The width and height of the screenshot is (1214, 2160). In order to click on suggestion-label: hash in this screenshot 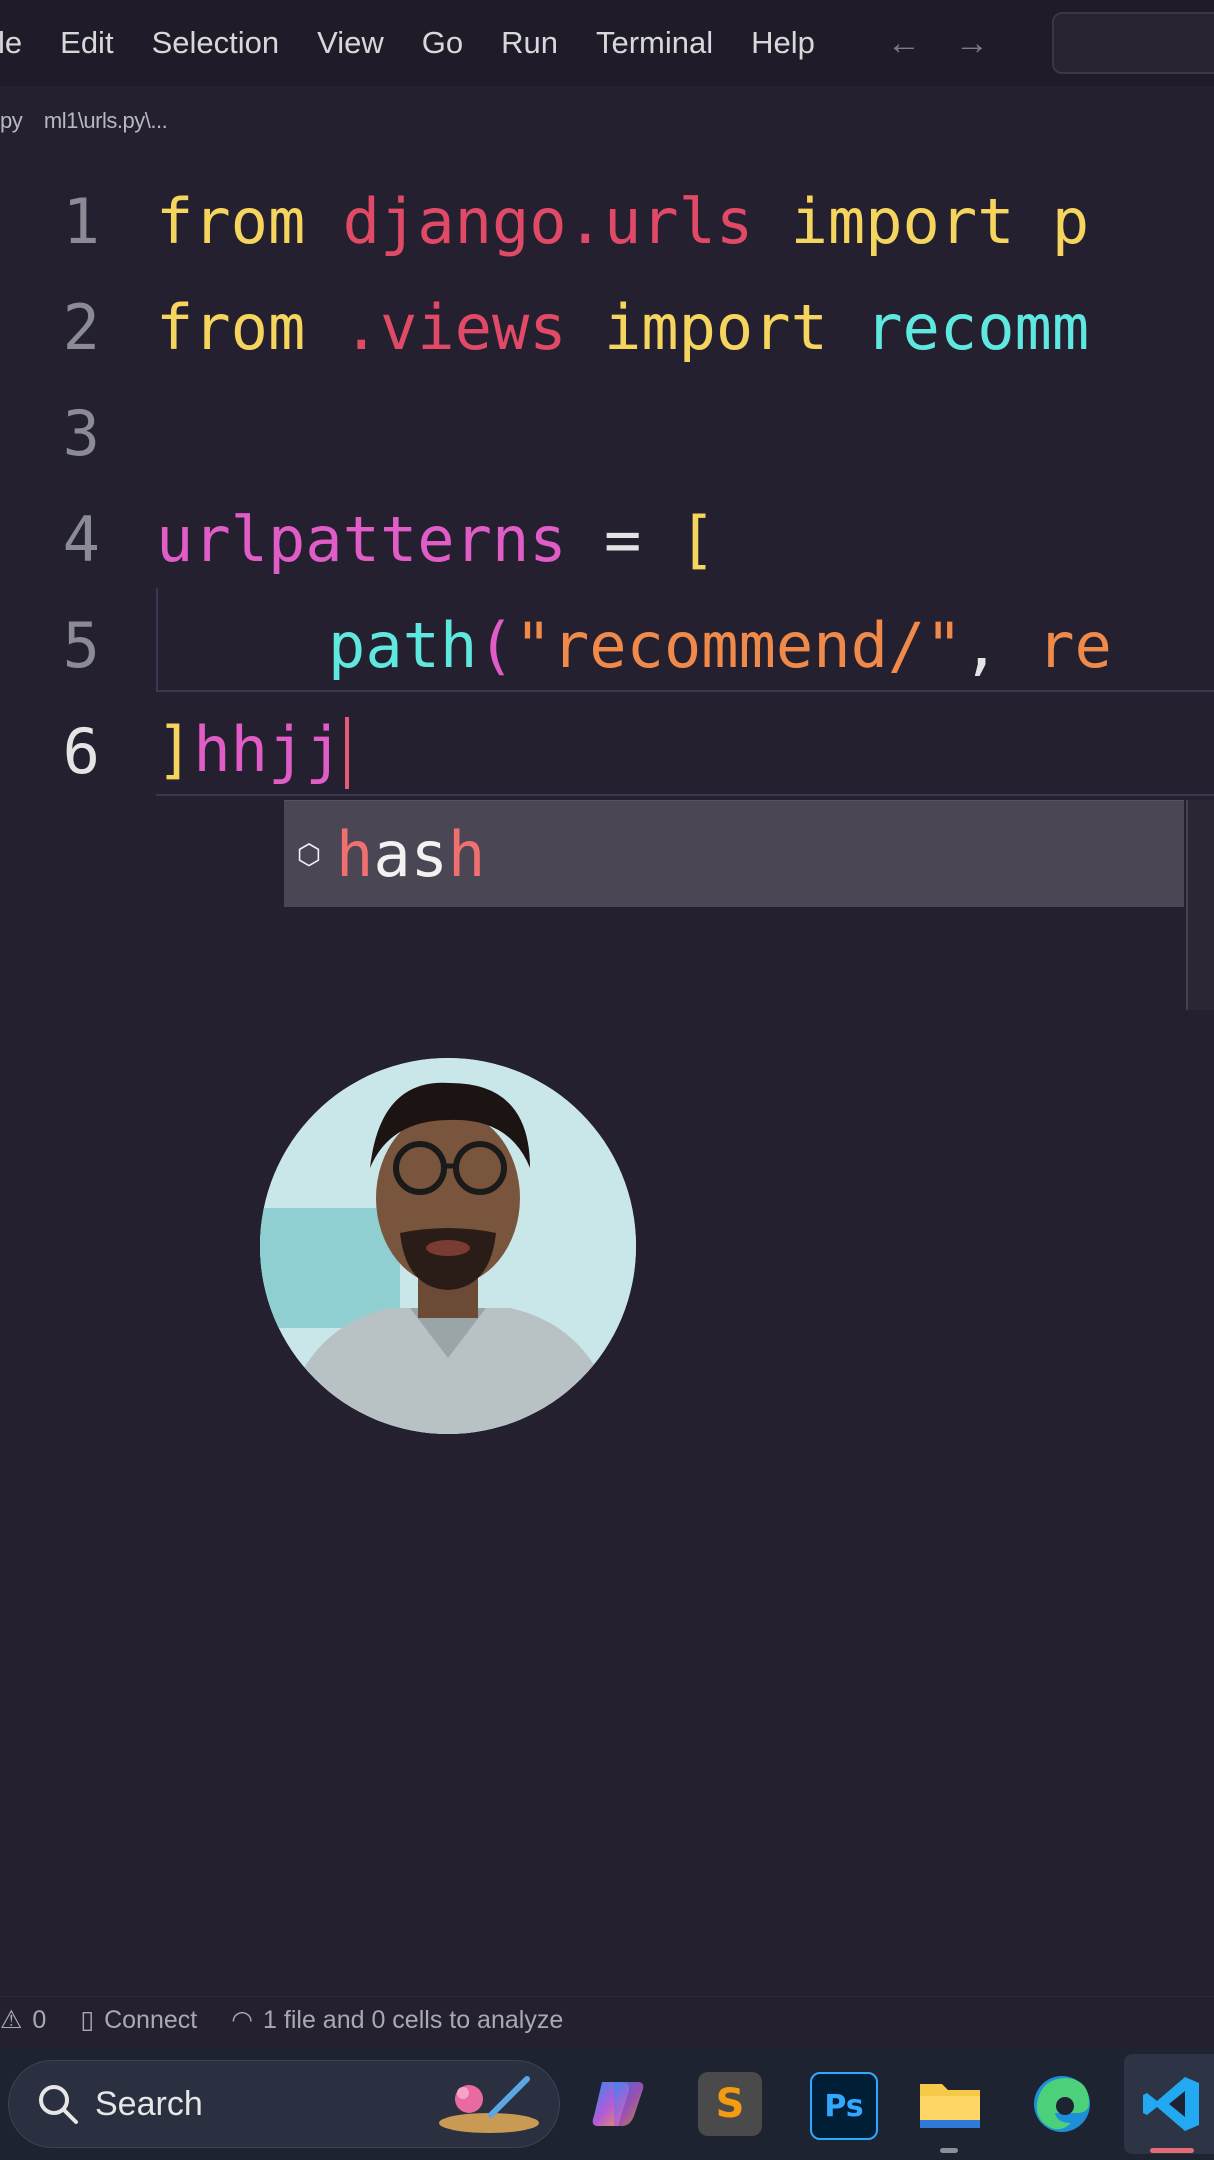, I will do `click(410, 854)`.